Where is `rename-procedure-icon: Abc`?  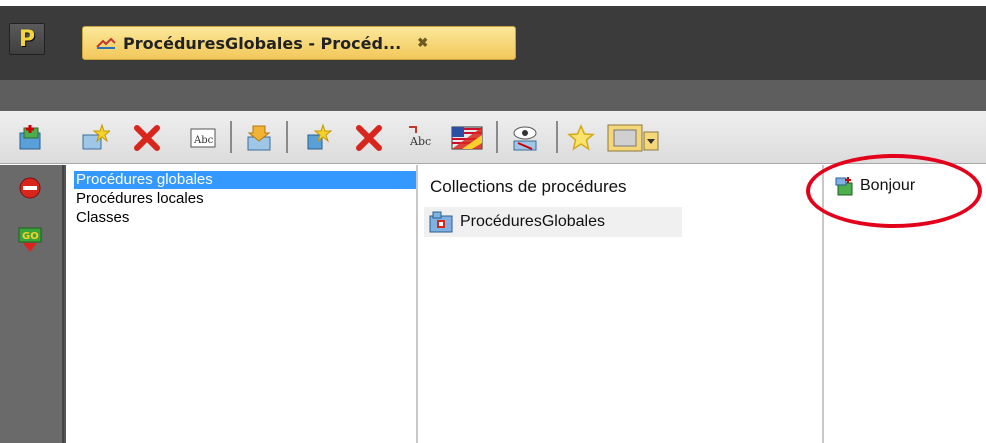
rename-procedure-icon: Abc is located at coordinates (421, 138).